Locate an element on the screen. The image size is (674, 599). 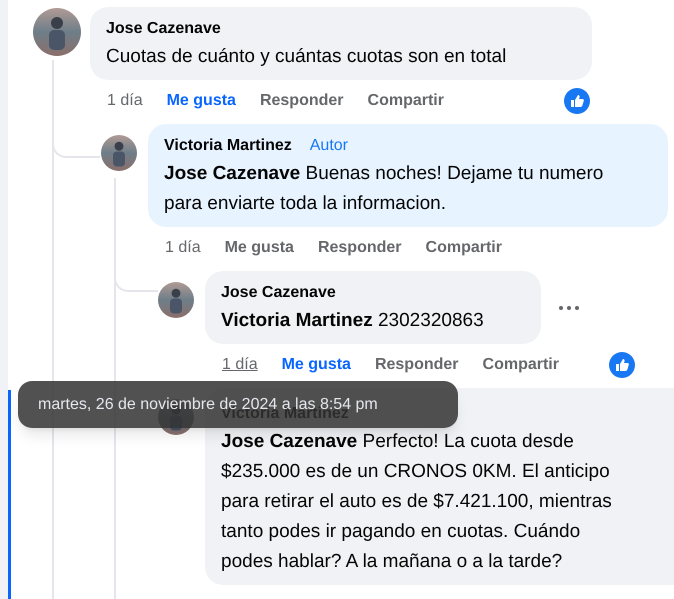
comment-text: Jose Cazenave Perfecto! La cuota desde $235.000 es de un CRONOS 0KM. El anticipo para retirar el auto es de $7.421.100, mientras tanto podes ir pagando en cuotas. Cuándo podes hablar? A la mañana o a la tarde? is located at coordinates (417, 502).